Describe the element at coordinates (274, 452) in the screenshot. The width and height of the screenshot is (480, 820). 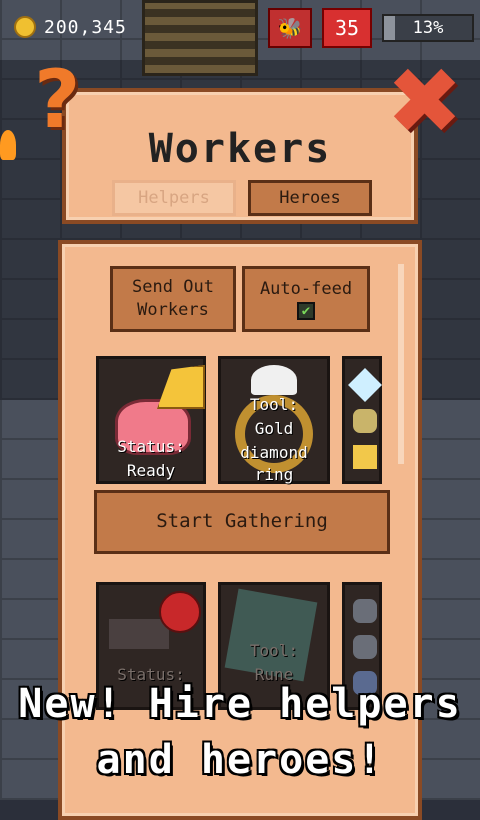
I see `tool-name-line: diamond` at that location.